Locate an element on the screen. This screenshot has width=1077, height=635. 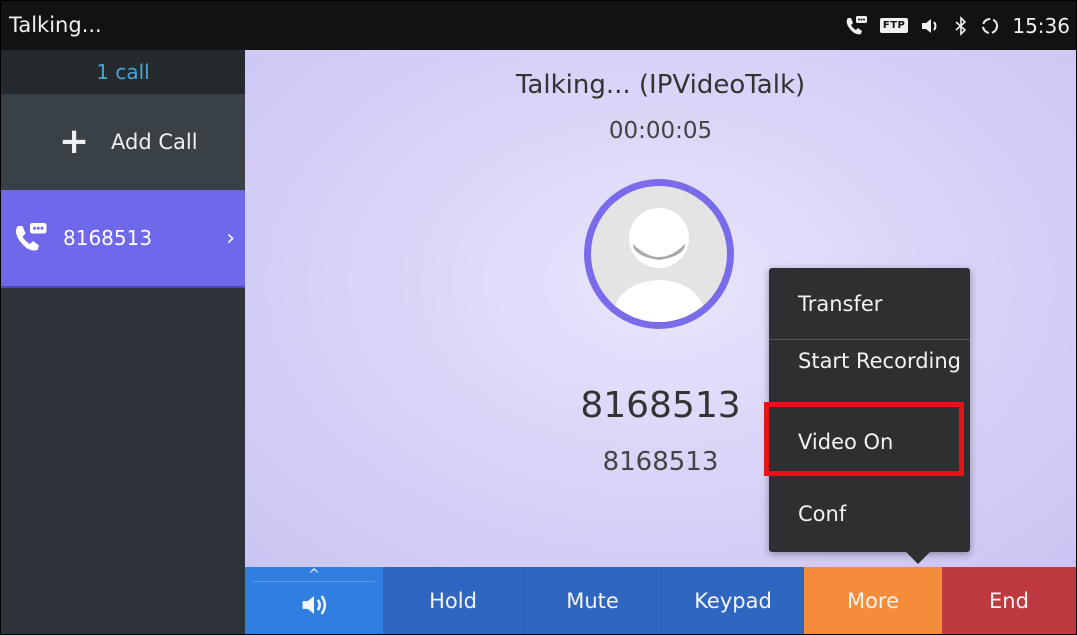
call-duration: 00:00:05 is located at coordinates (660, 131).